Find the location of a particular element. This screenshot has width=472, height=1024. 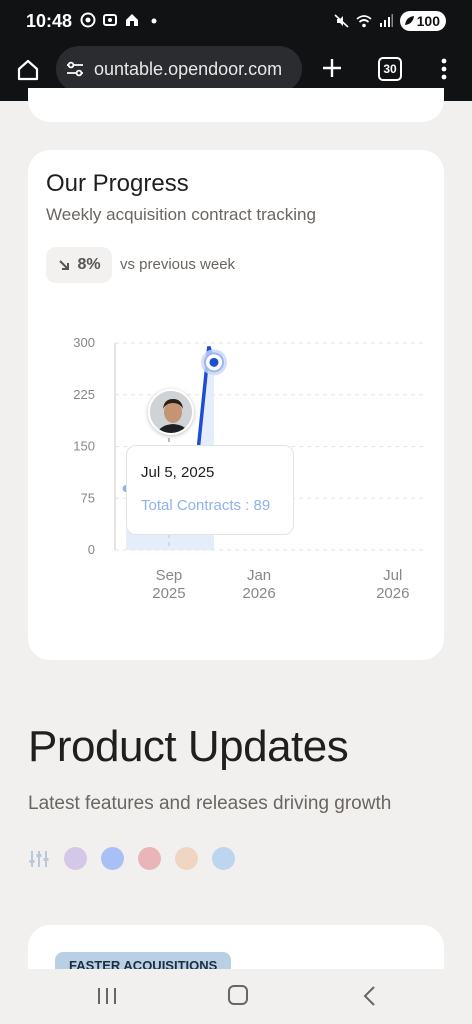

address-bar: ountable.opendoor.com is located at coordinates (179, 69).